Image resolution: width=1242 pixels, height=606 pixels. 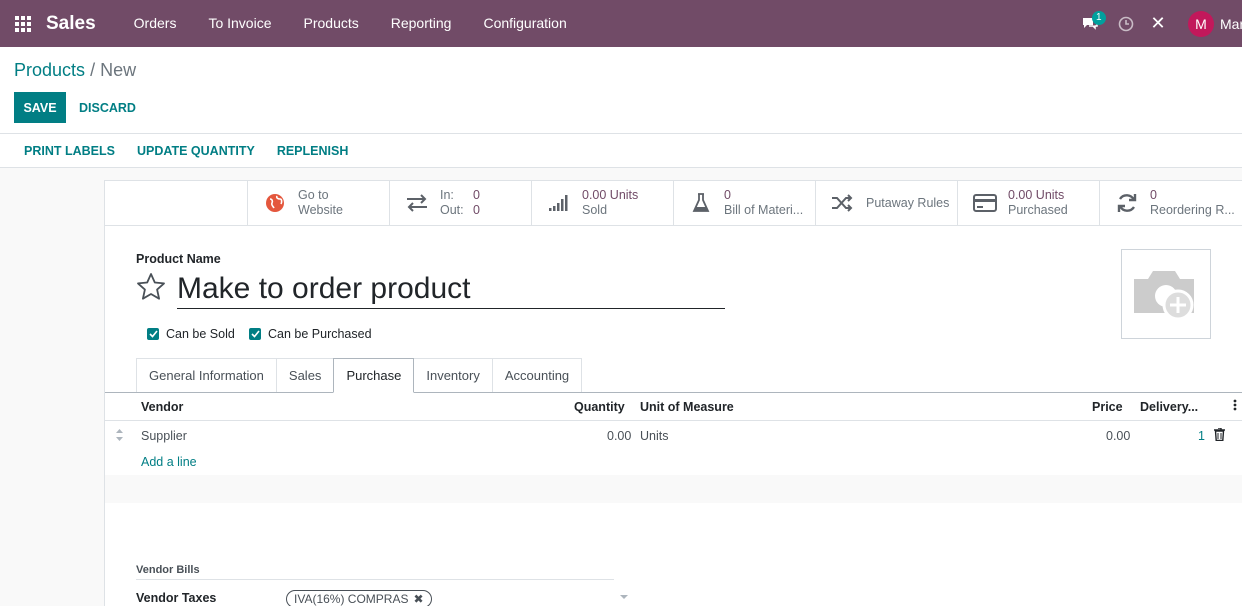 What do you see at coordinates (196, 151) in the screenshot?
I see `update-quantity-button: UPDATE QUANTITY` at bounding box center [196, 151].